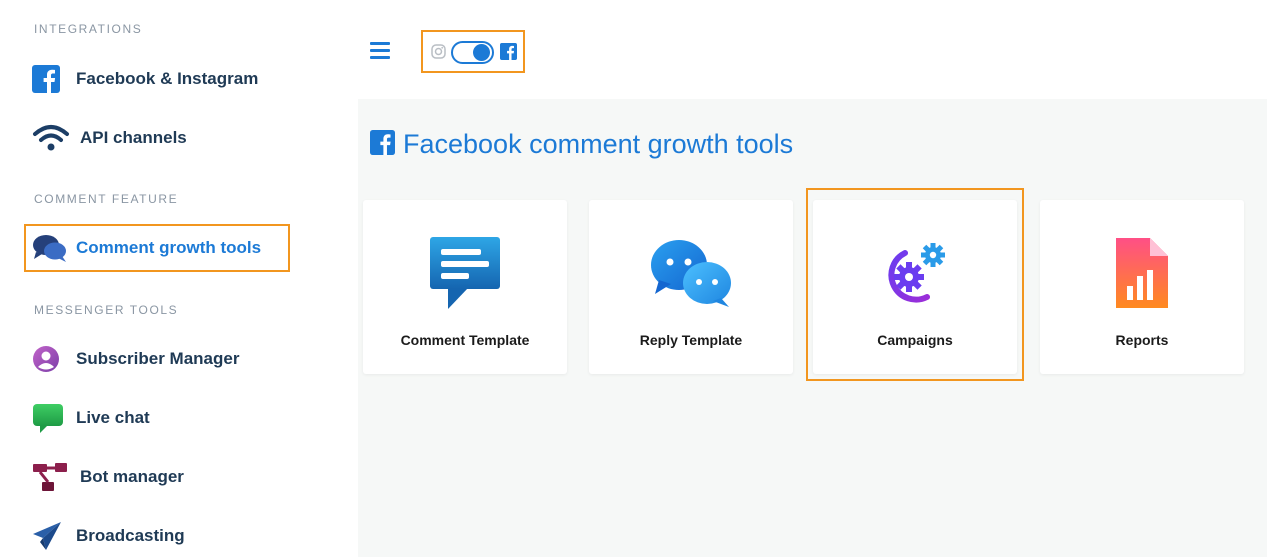 This screenshot has height=557, width=1267. I want to click on platform-switch, so click(472, 52).